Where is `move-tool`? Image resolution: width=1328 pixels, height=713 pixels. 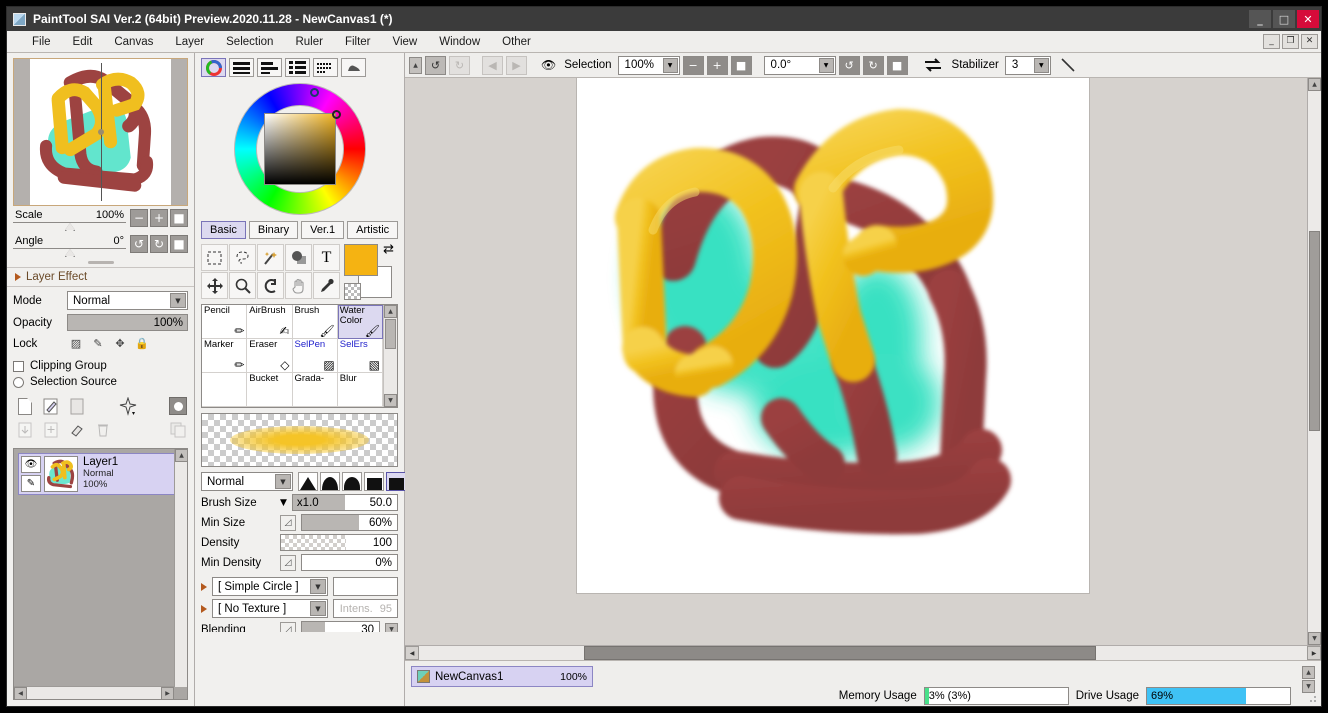 move-tool is located at coordinates (214, 285).